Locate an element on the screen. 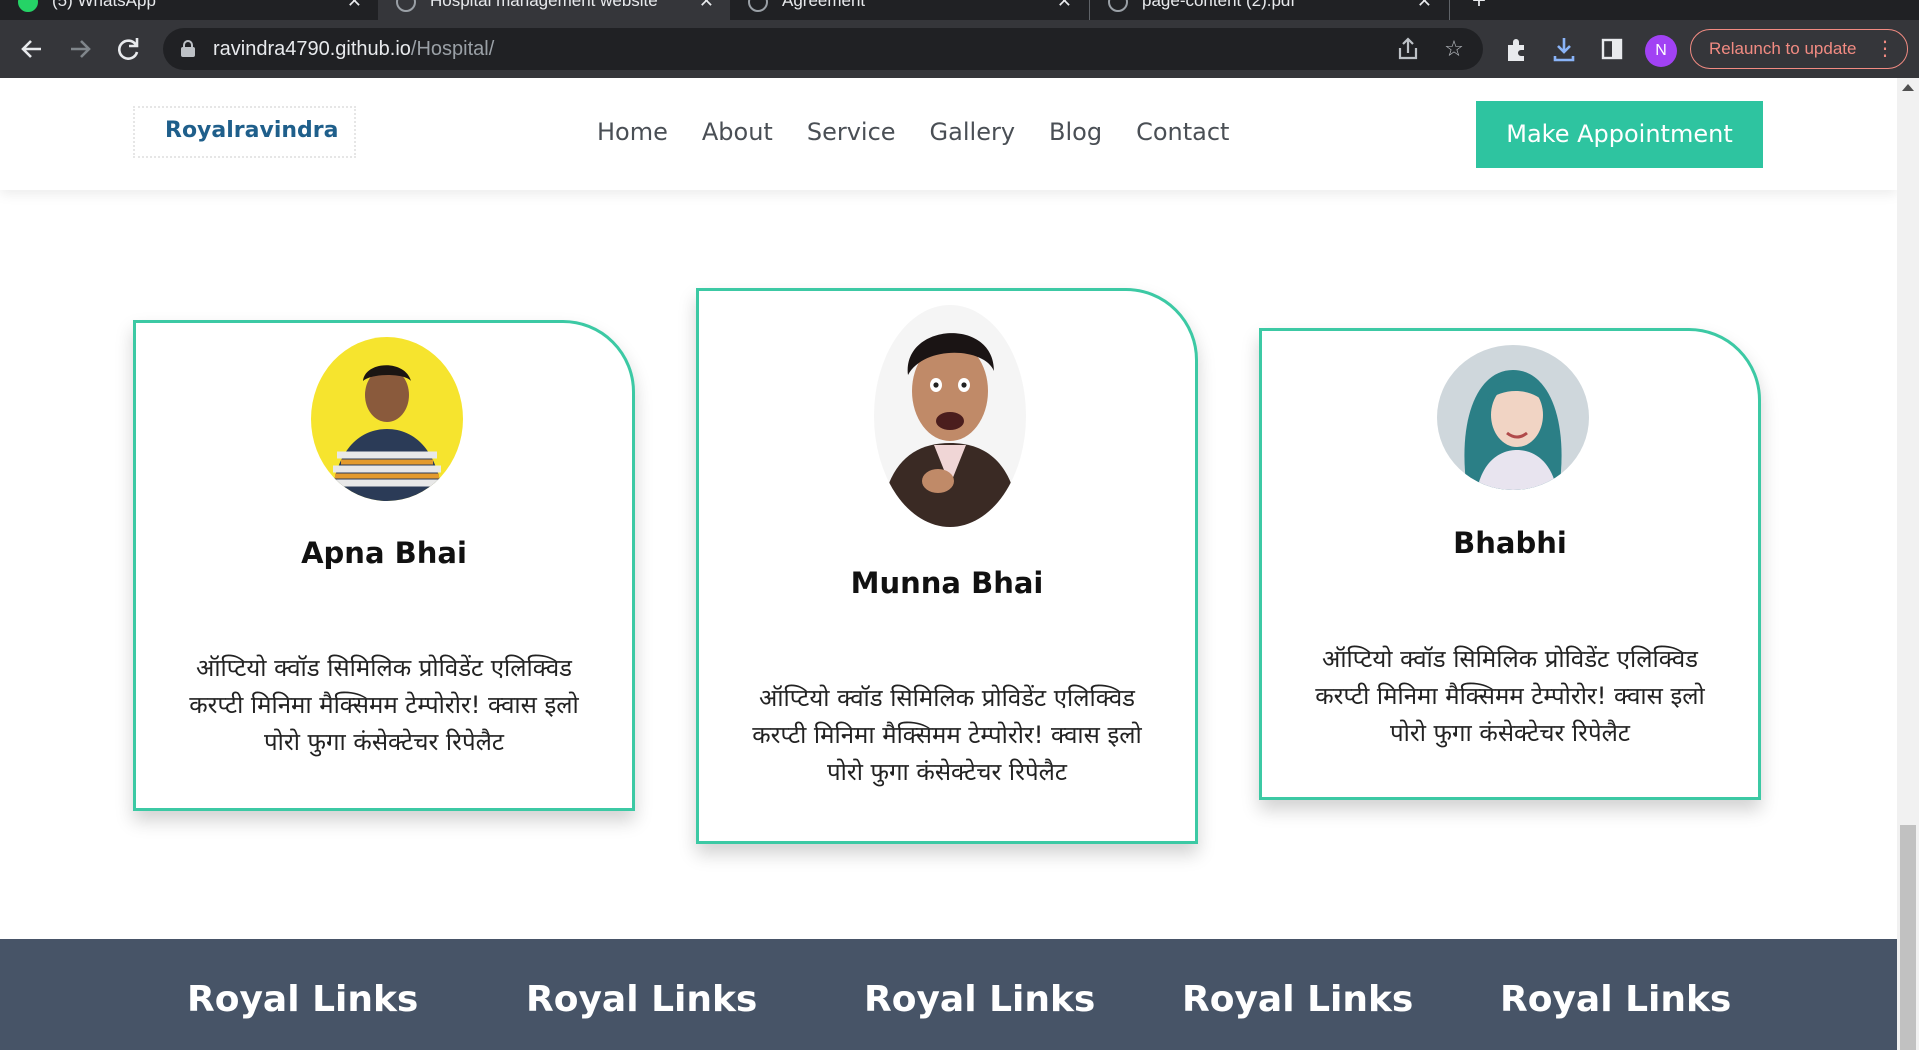  share-icon is located at coordinates (1408, 49).